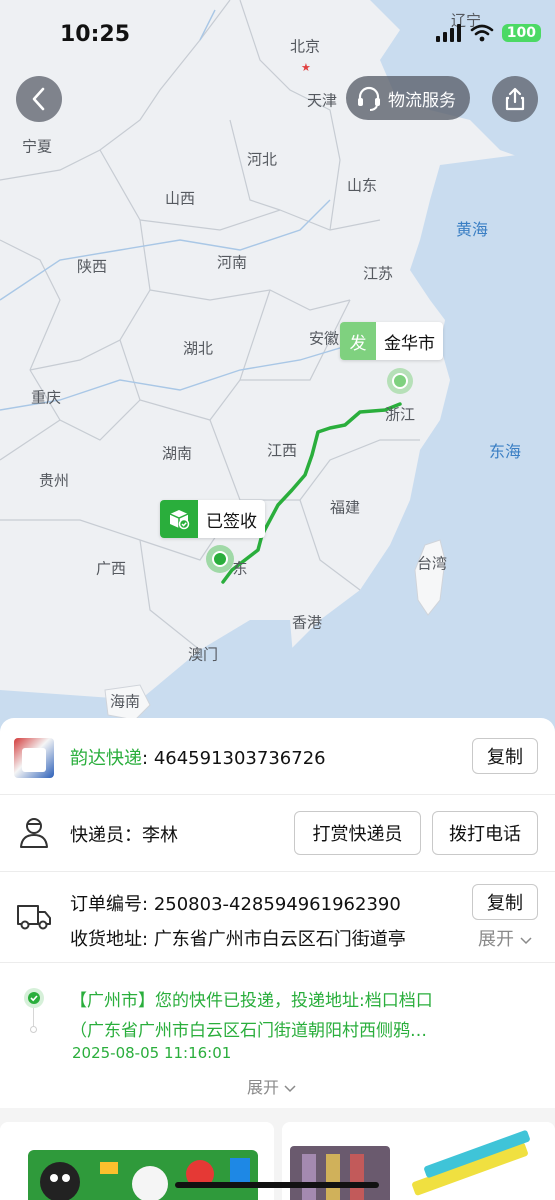 The image size is (555, 1200). Describe the element at coordinates (34, 998) in the screenshot. I see `latest-status-dot-icon` at that location.